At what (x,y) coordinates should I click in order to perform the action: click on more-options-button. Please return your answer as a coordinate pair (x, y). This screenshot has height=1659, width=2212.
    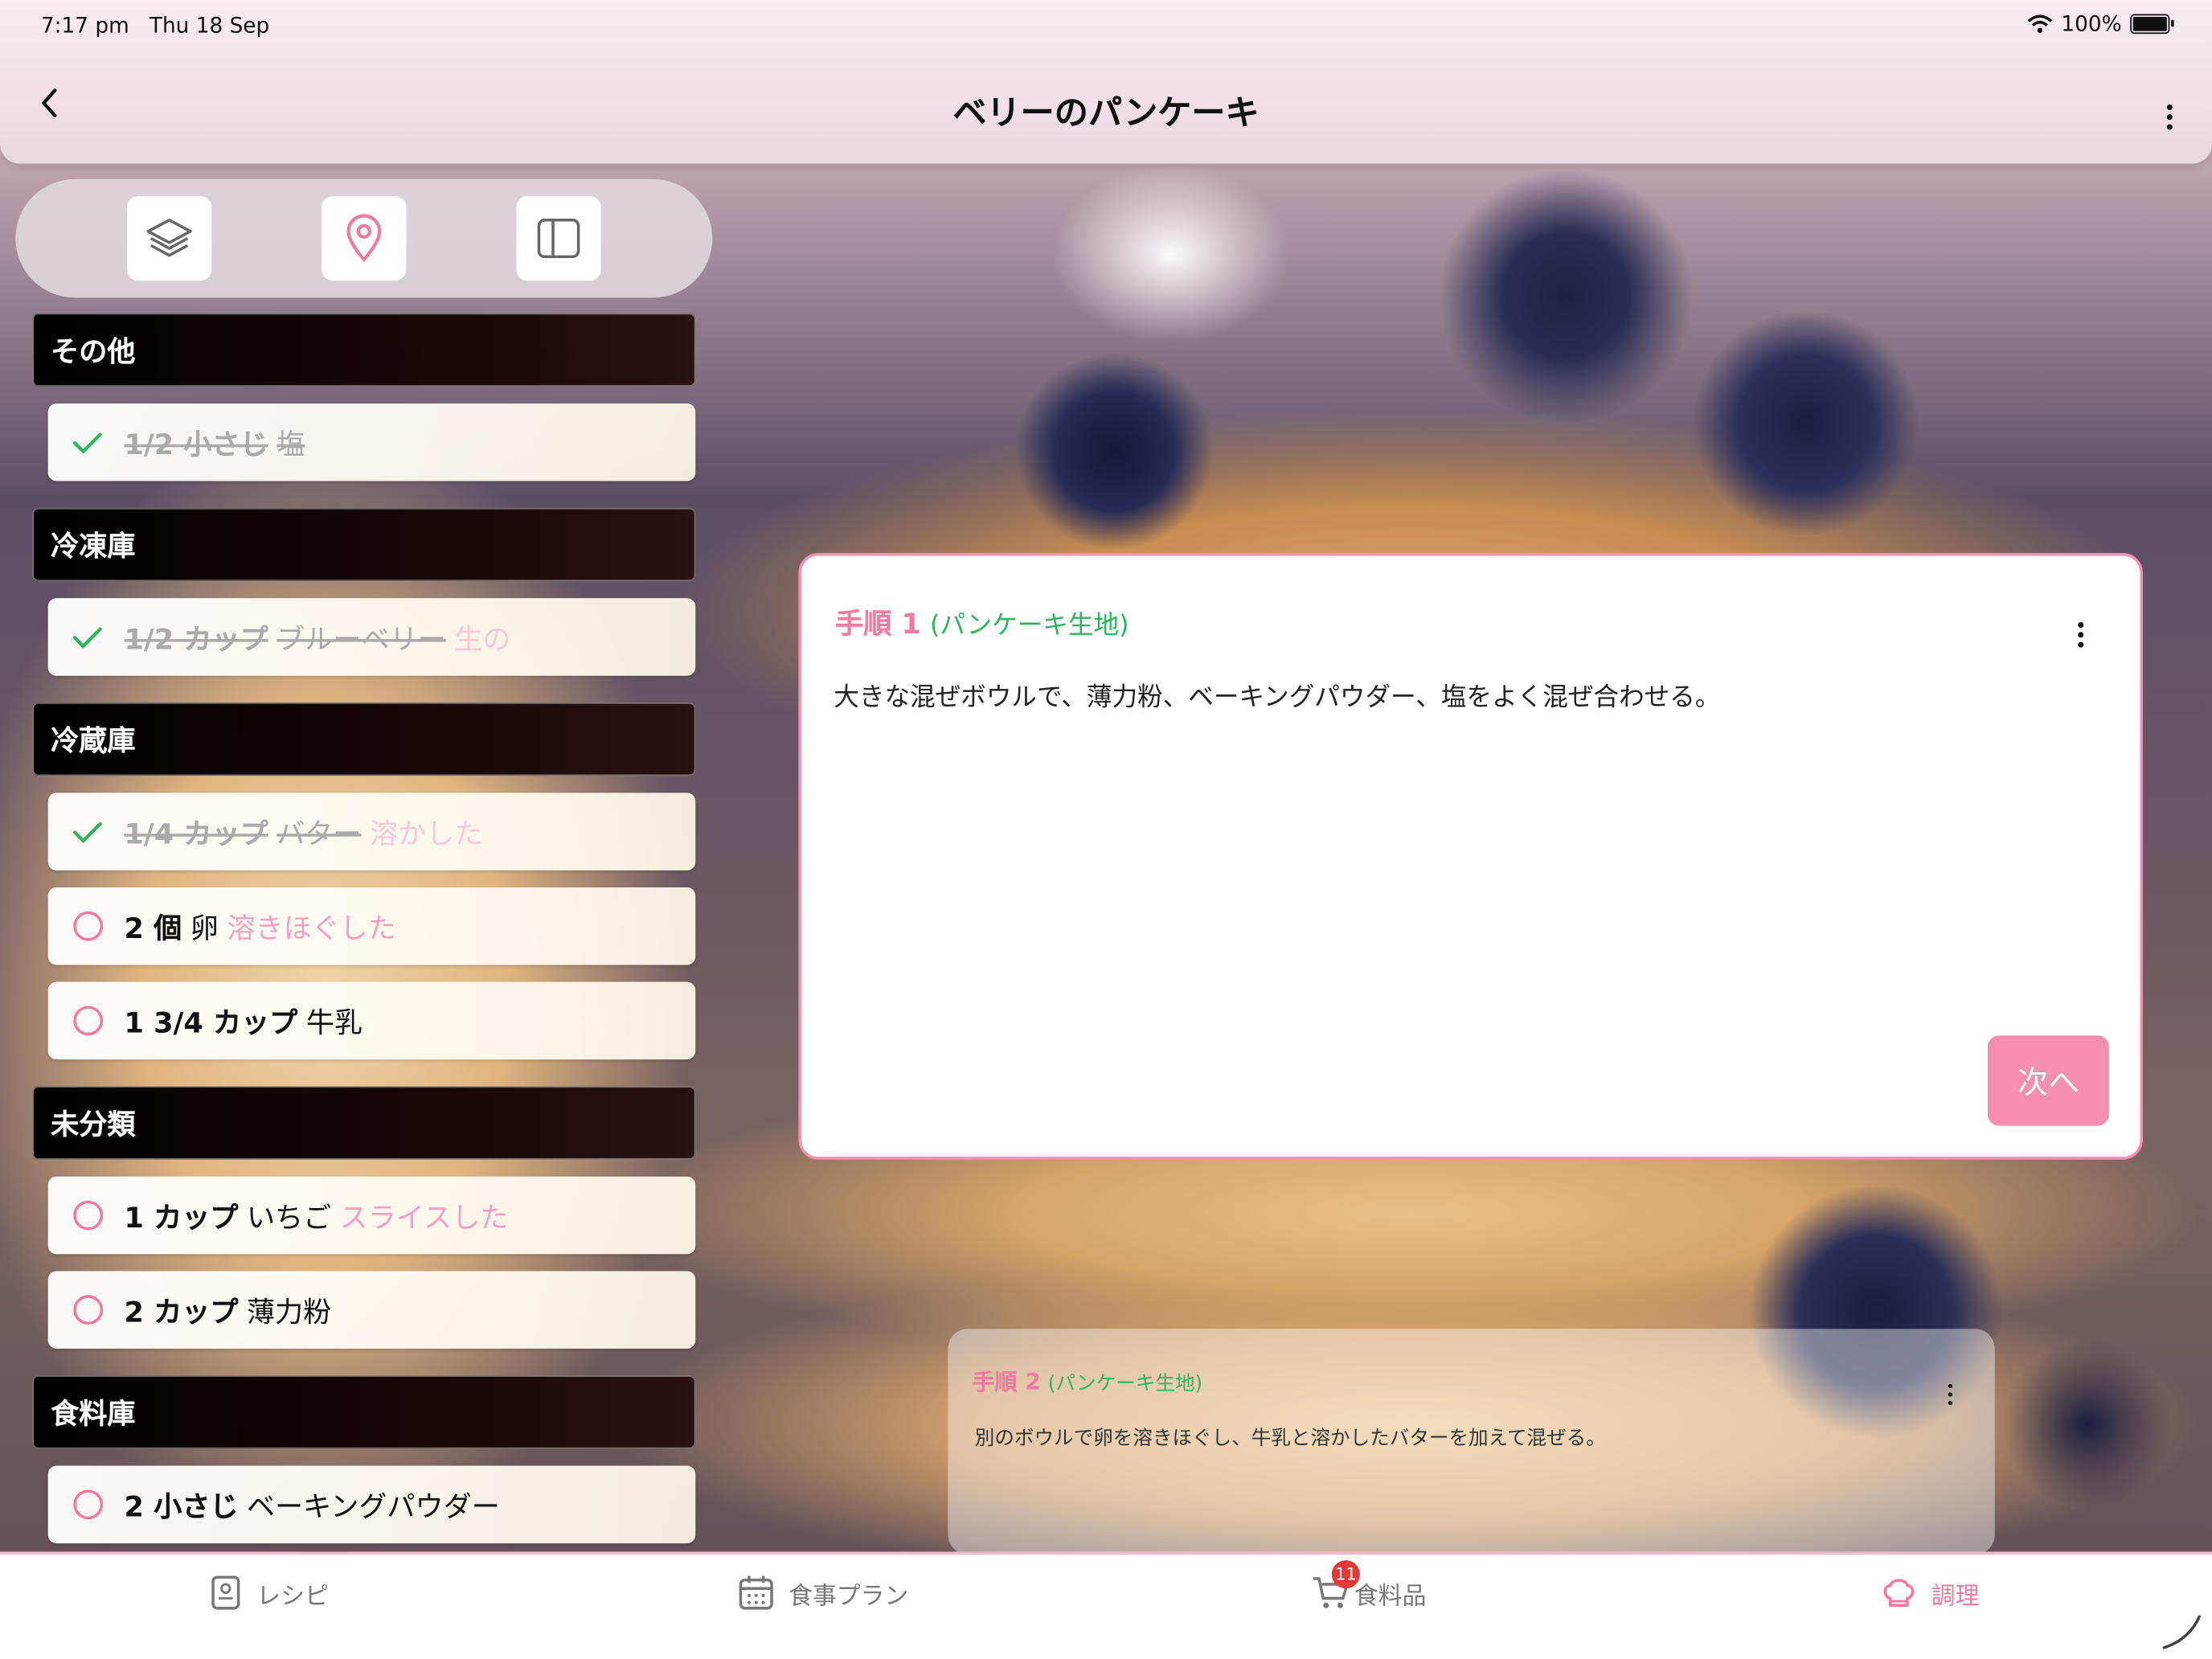
    Looking at the image, I should click on (2169, 109).